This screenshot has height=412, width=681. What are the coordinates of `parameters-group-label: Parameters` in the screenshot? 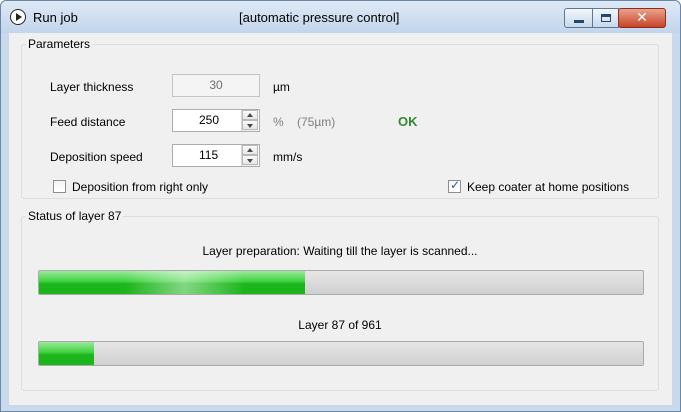 It's located at (59, 44).